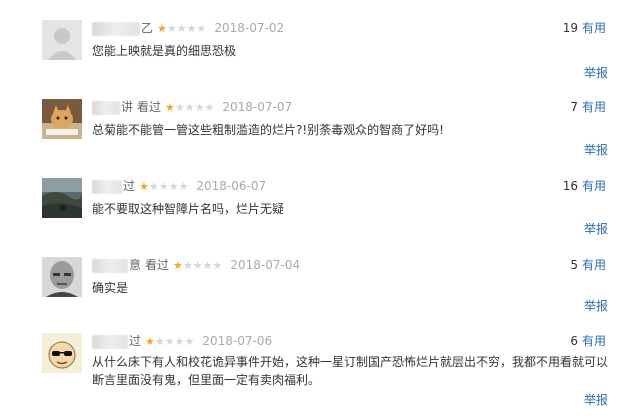 The width and height of the screenshot is (640, 420). I want to click on cartoon-sunglasses-icon, so click(62, 353).